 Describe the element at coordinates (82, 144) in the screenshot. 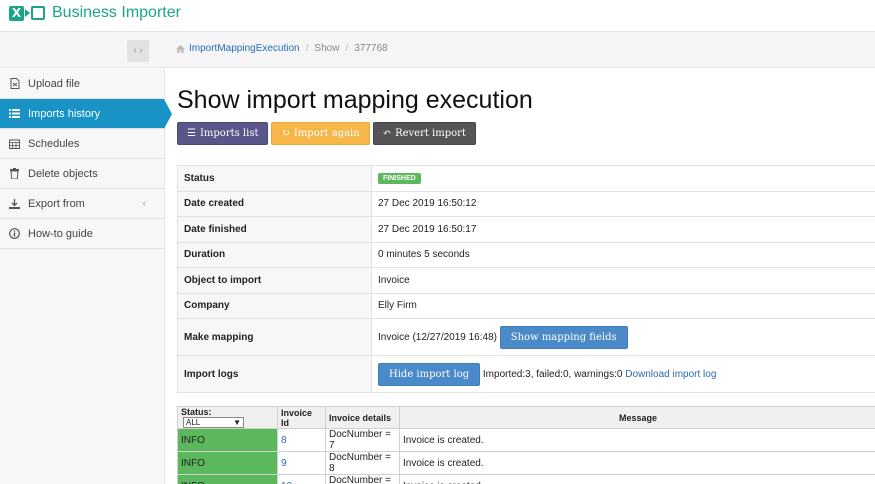

I see `sidebar-item-schedules: Schedules` at that location.